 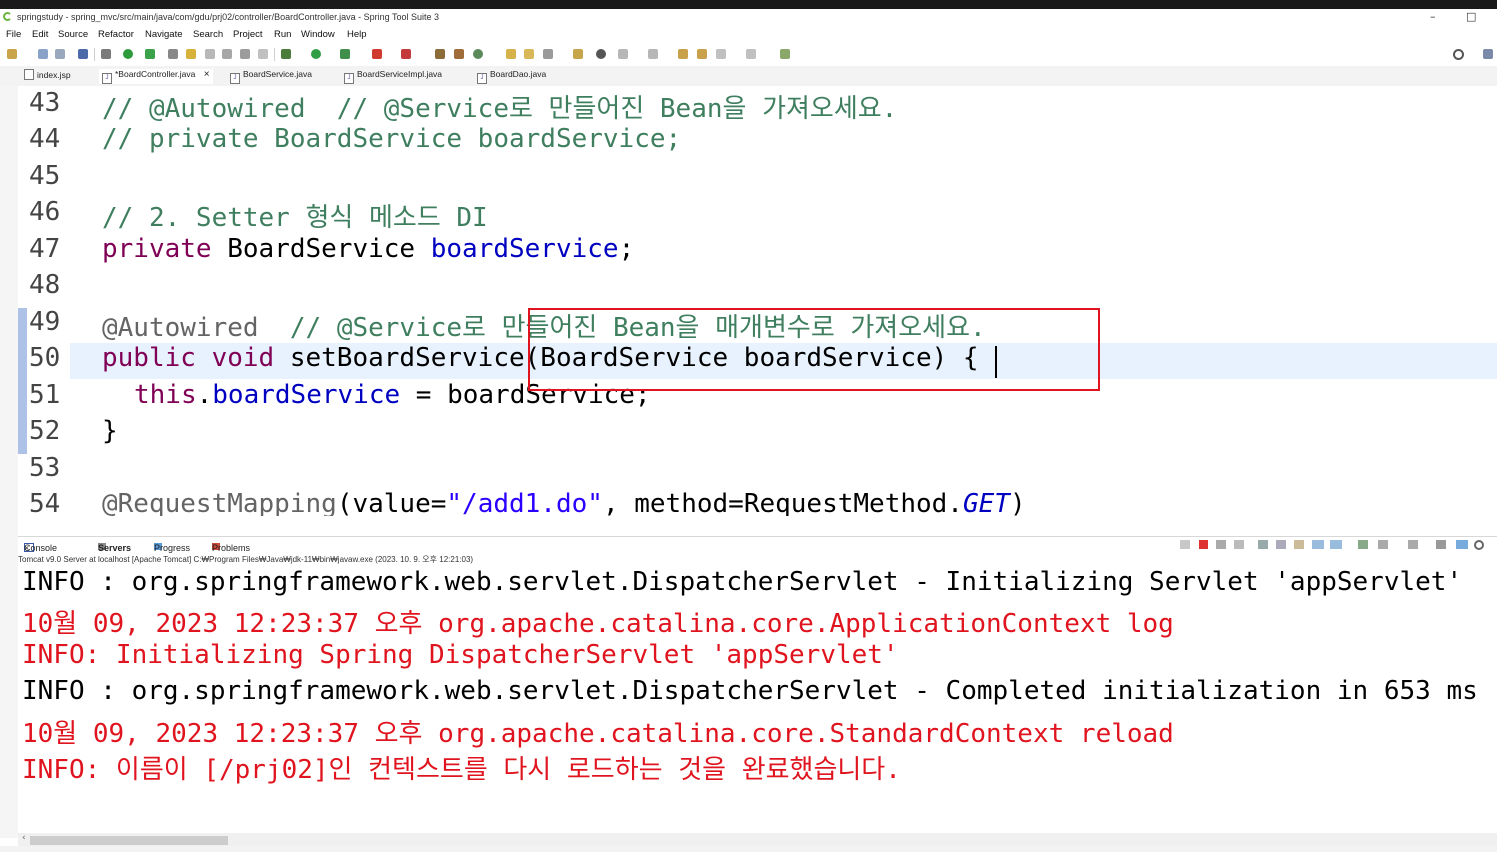 What do you see at coordinates (702, 54) in the screenshot?
I see `history-icon` at bounding box center [702, 54].